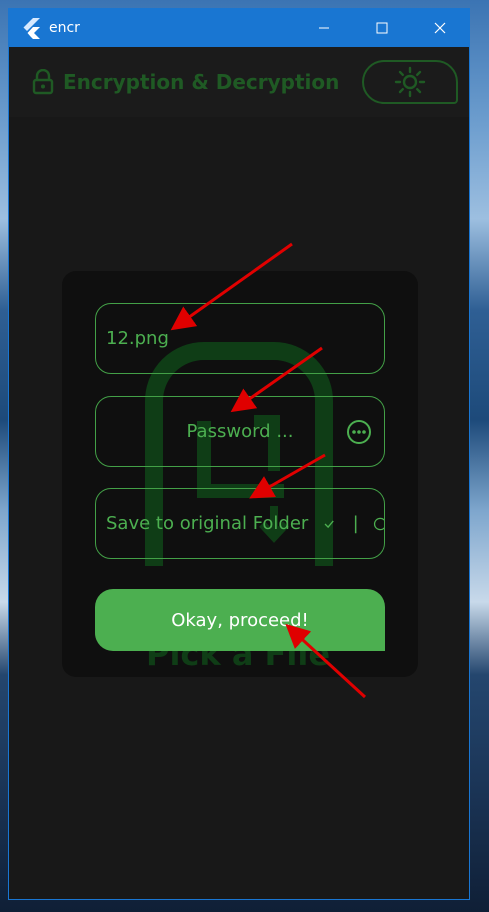  I want to click on save-option-label: Save to original Folder, so click(207, 523).